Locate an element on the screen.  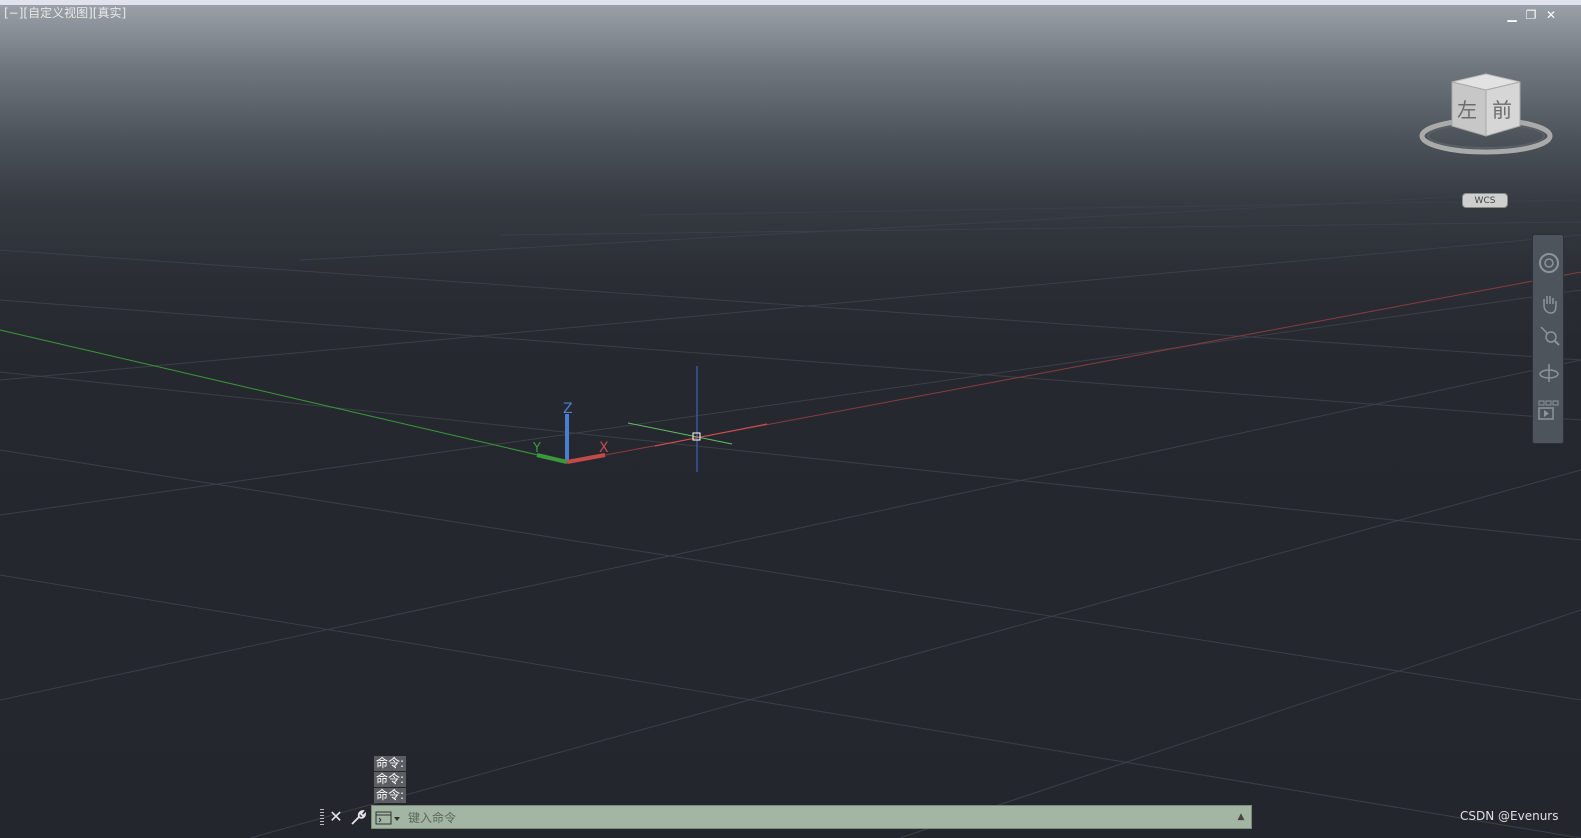
watermark: CSDN @Evenurs is located at coordinates (1509, 816).